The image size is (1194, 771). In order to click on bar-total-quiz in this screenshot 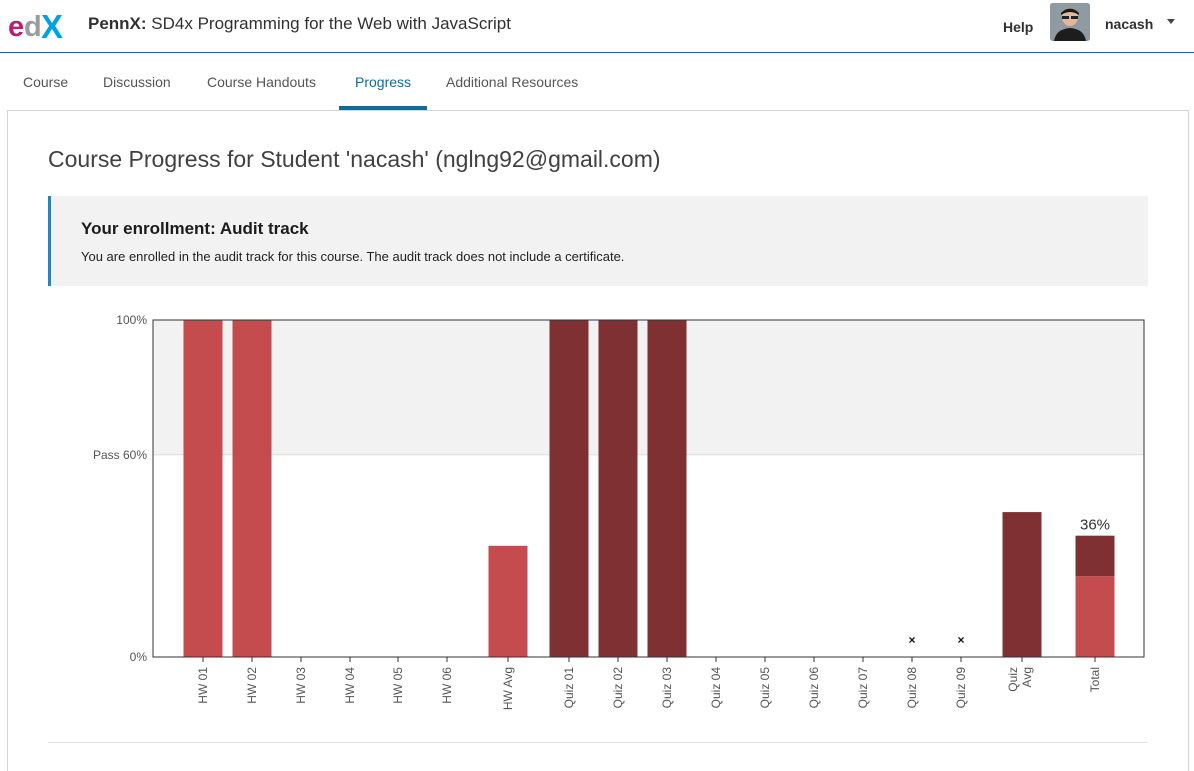, I will do `click(1095, 556)`.